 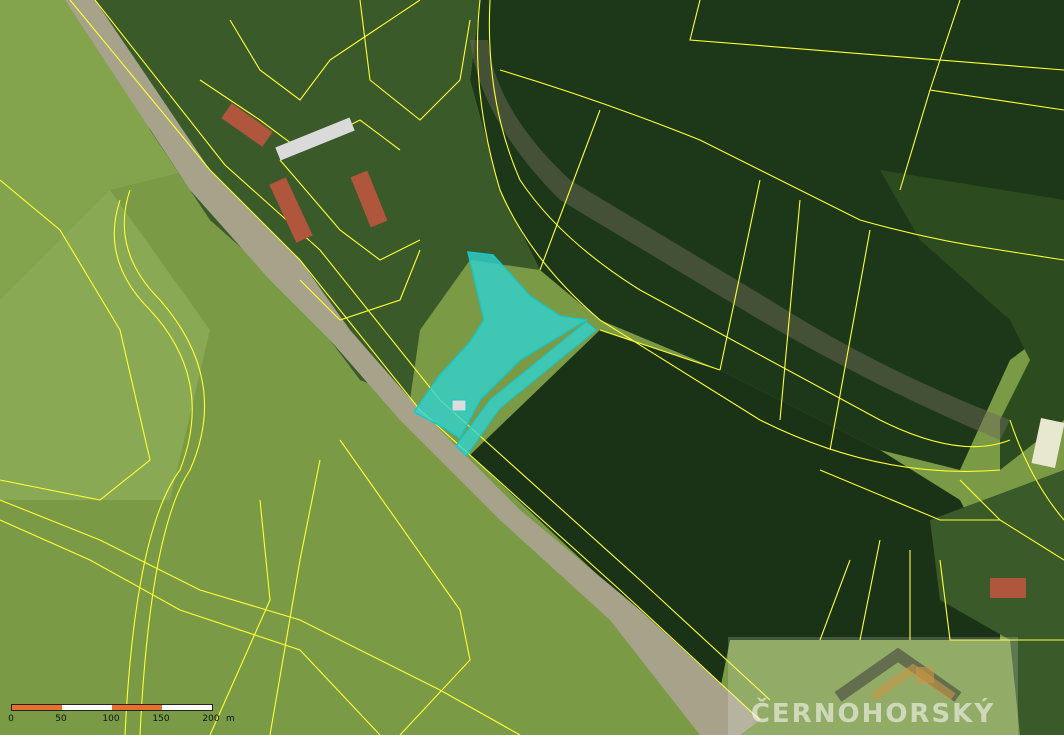 What do you see at coordinates (161, 719) in the screenshot?
I see `scale-tick: 150` at bounding box center [161, 719].